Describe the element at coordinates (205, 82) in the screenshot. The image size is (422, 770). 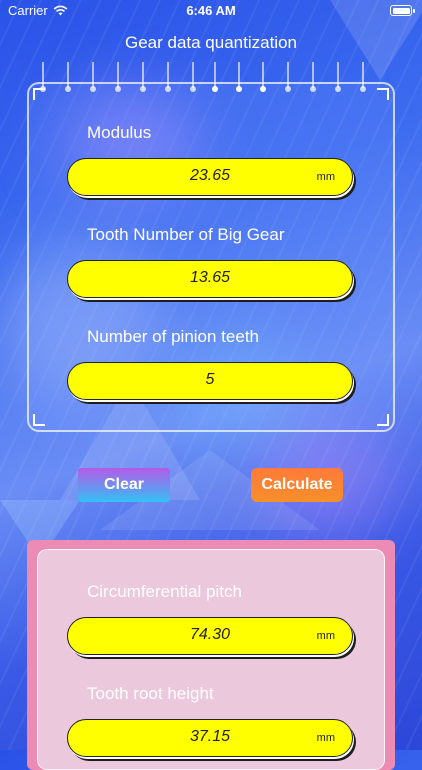
I see `notebook-rings` at that location.